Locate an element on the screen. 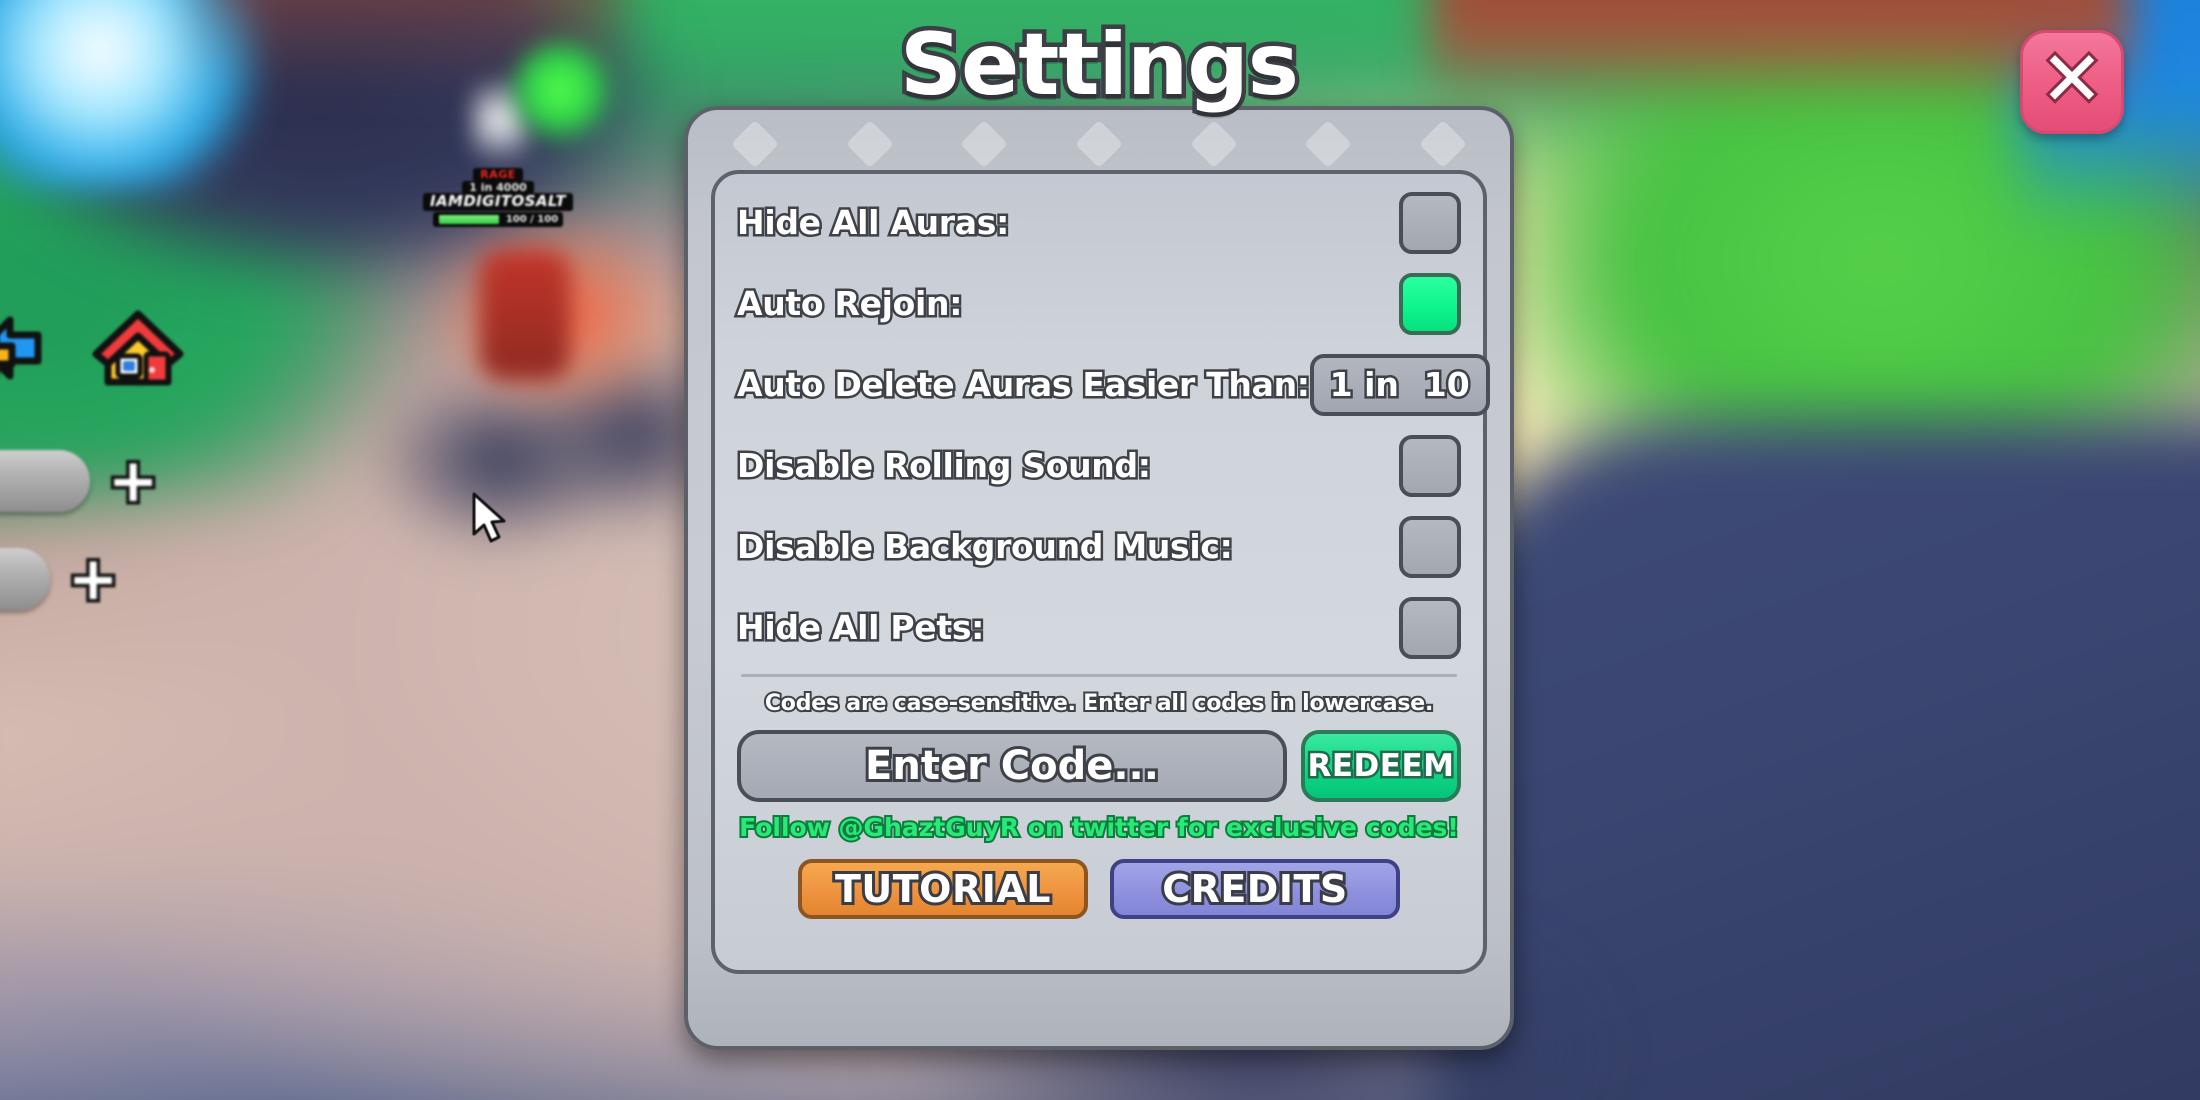 This screenshot has width=2200, height=1100. tutorial-button: TUTORIAL is located at coordinates (943, 889).